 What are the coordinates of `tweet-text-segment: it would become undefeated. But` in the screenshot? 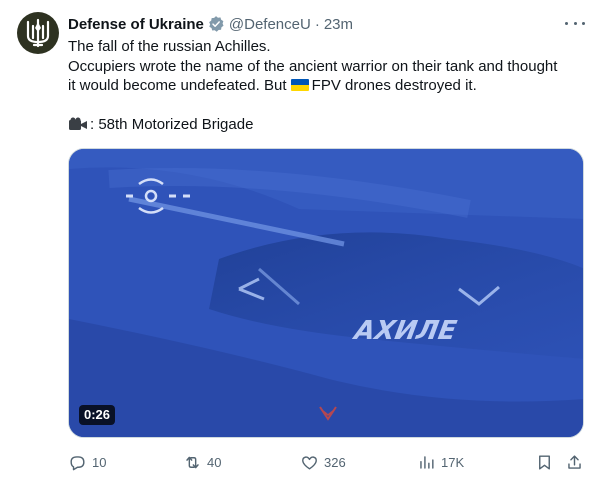 It's located at (179, 85).